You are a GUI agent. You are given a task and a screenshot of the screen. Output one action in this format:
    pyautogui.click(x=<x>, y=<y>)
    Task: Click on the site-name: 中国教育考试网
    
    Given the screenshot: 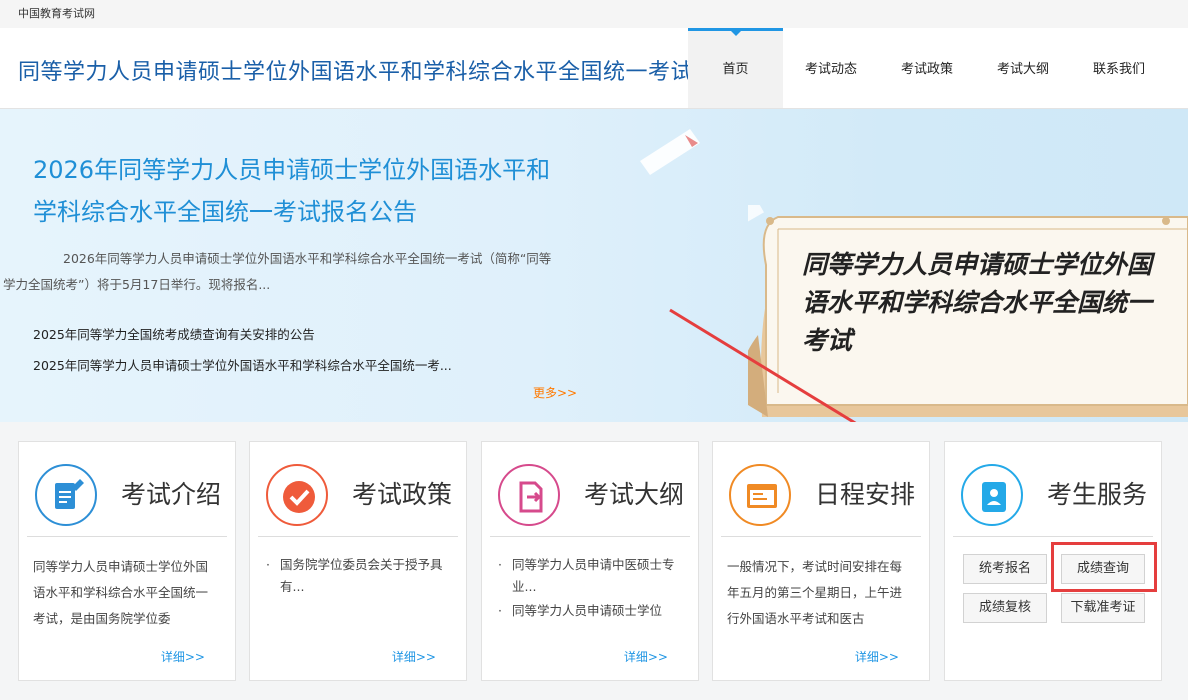 What is the action you would take?
    pyautogui.click(x=56, y=13)
    